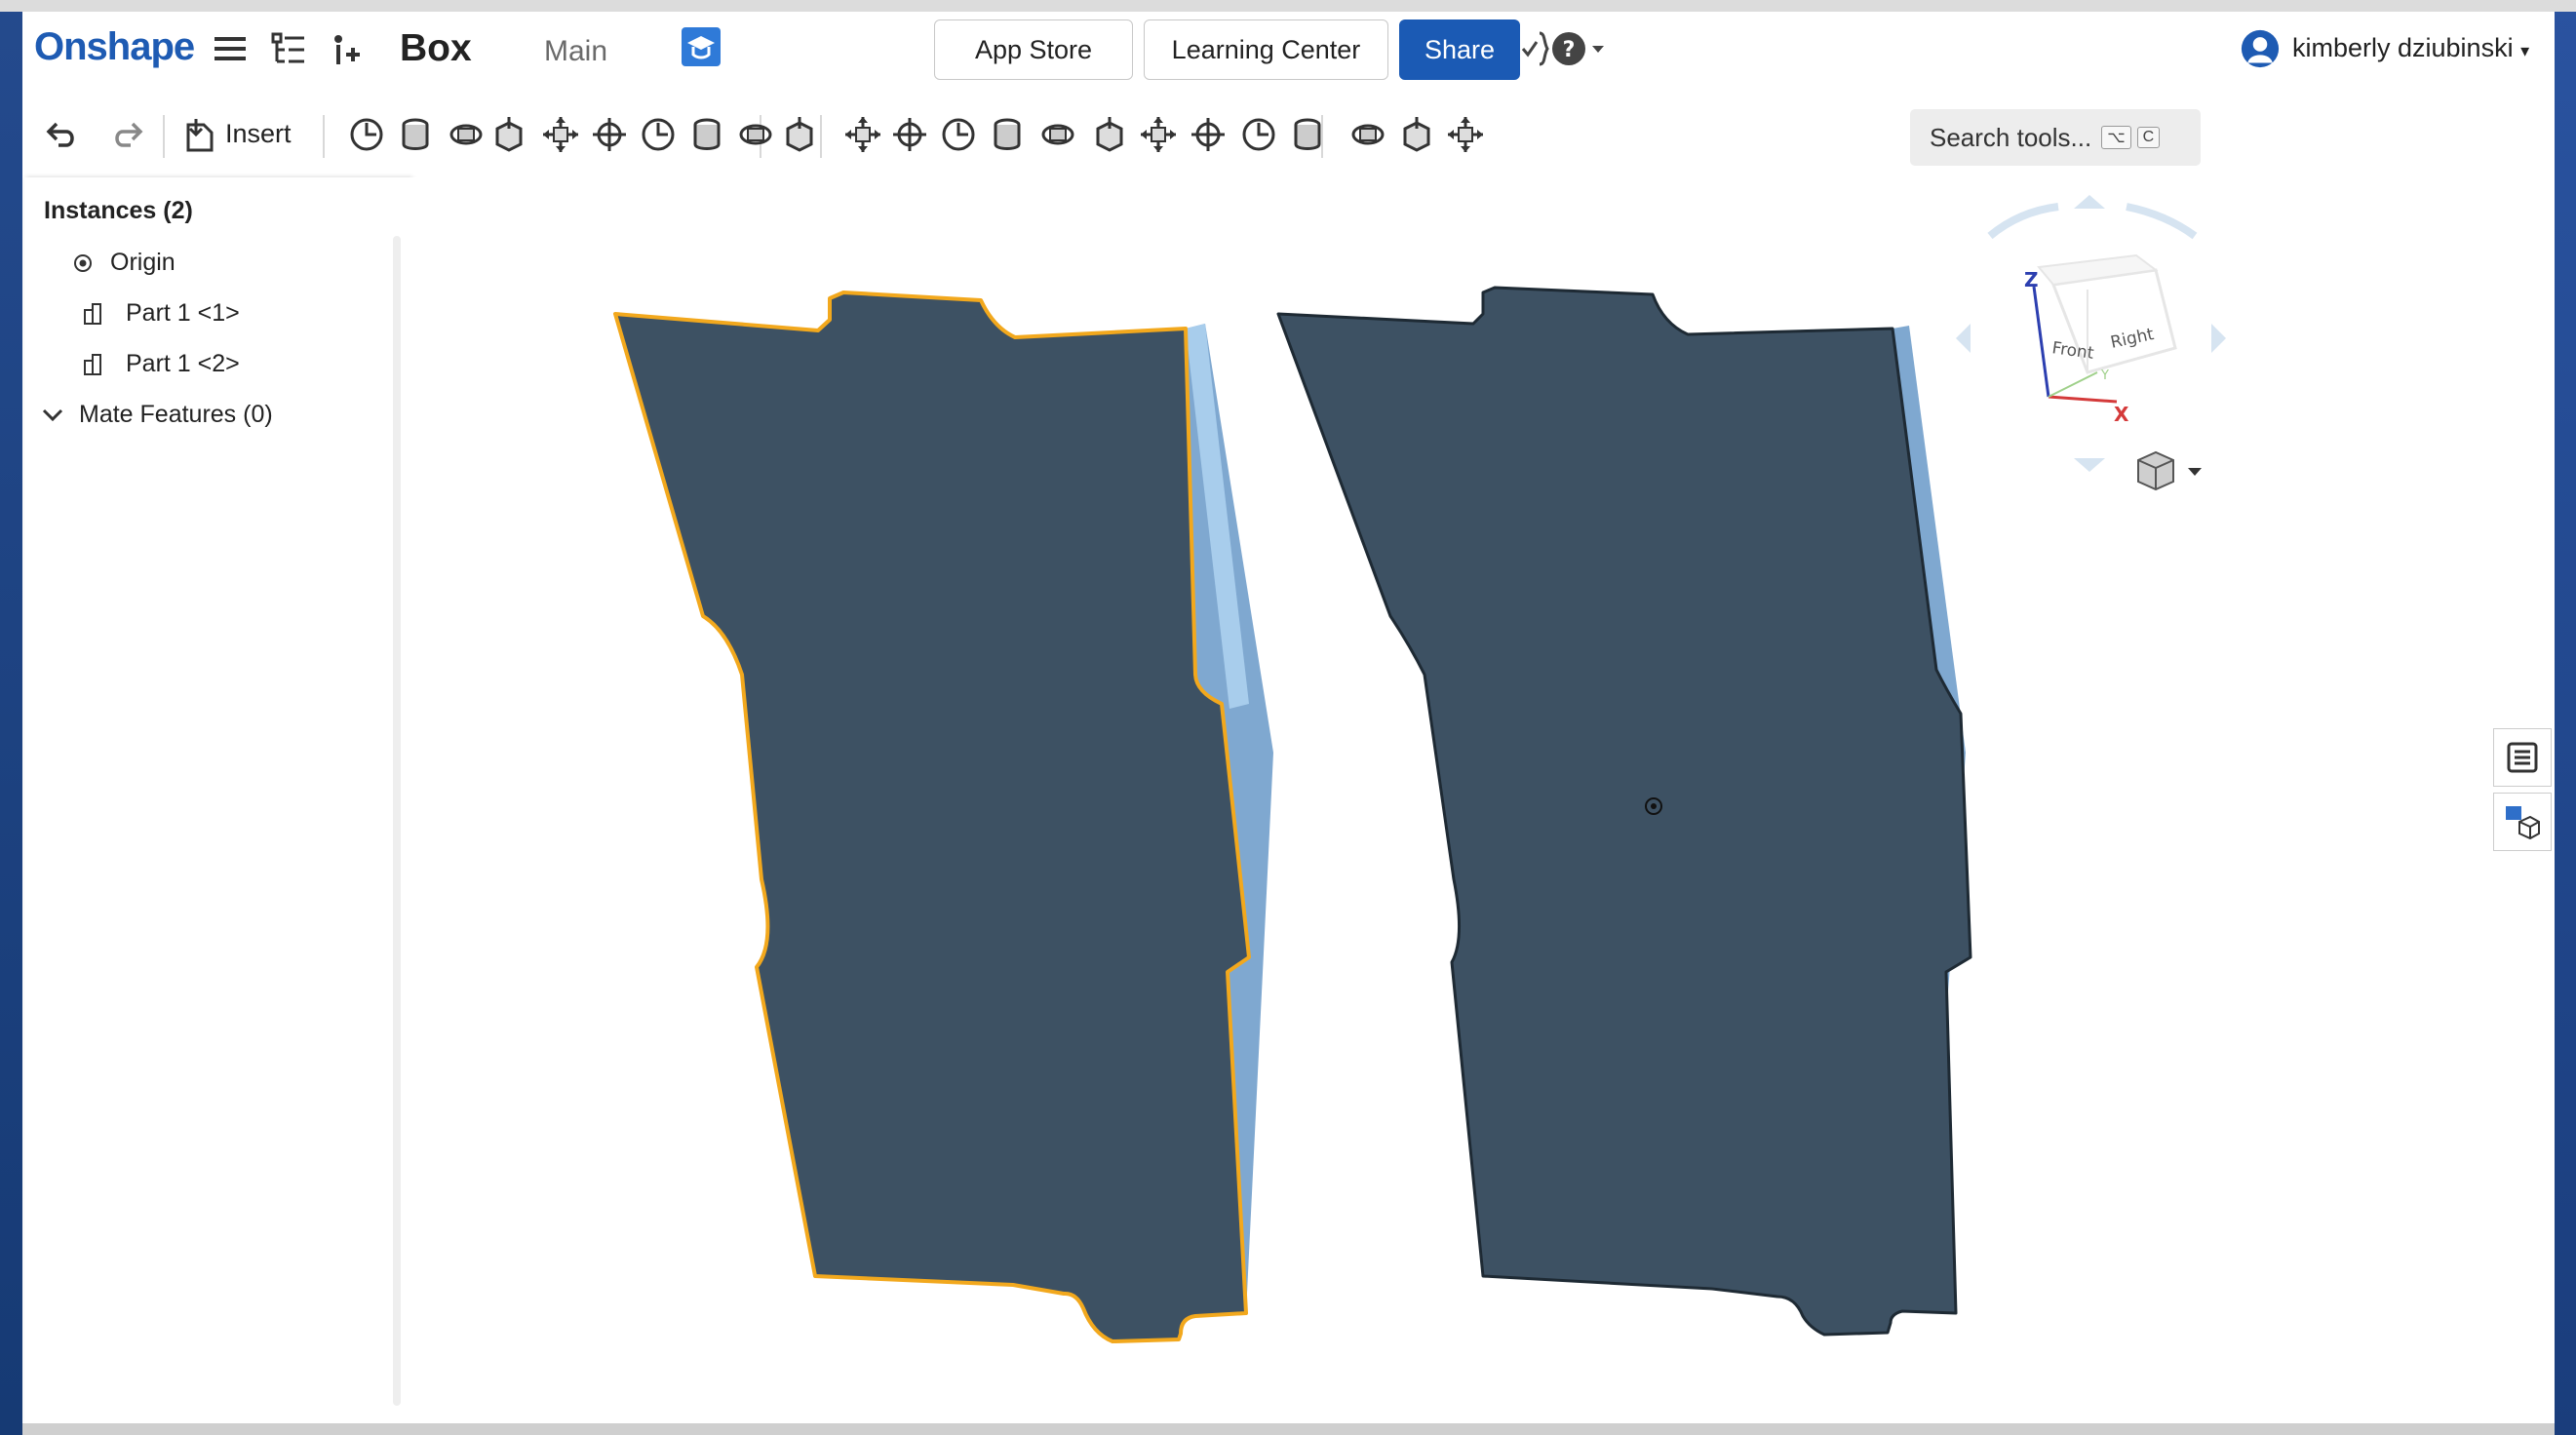  Describe the element at coordinates (288, 48) in the screenshot. I see `feature-list-icon` at that location.